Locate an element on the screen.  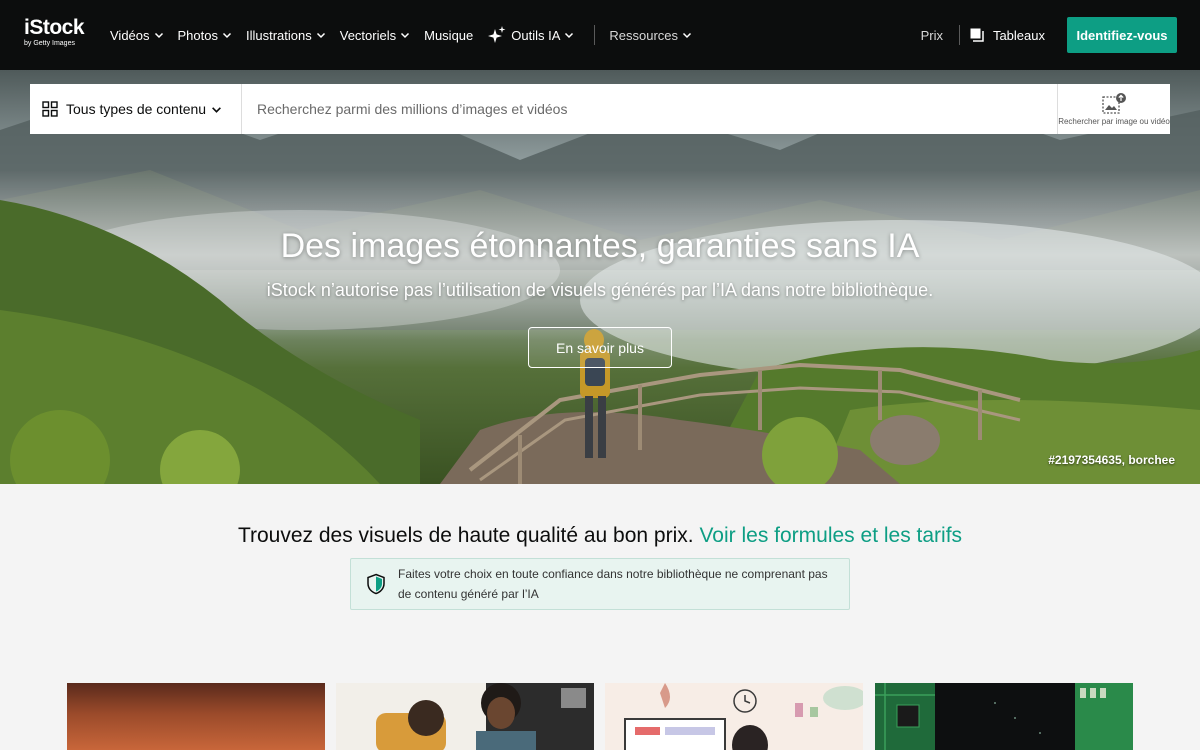
nav-item-resources: Ressources is located at coordinates (650, 35).